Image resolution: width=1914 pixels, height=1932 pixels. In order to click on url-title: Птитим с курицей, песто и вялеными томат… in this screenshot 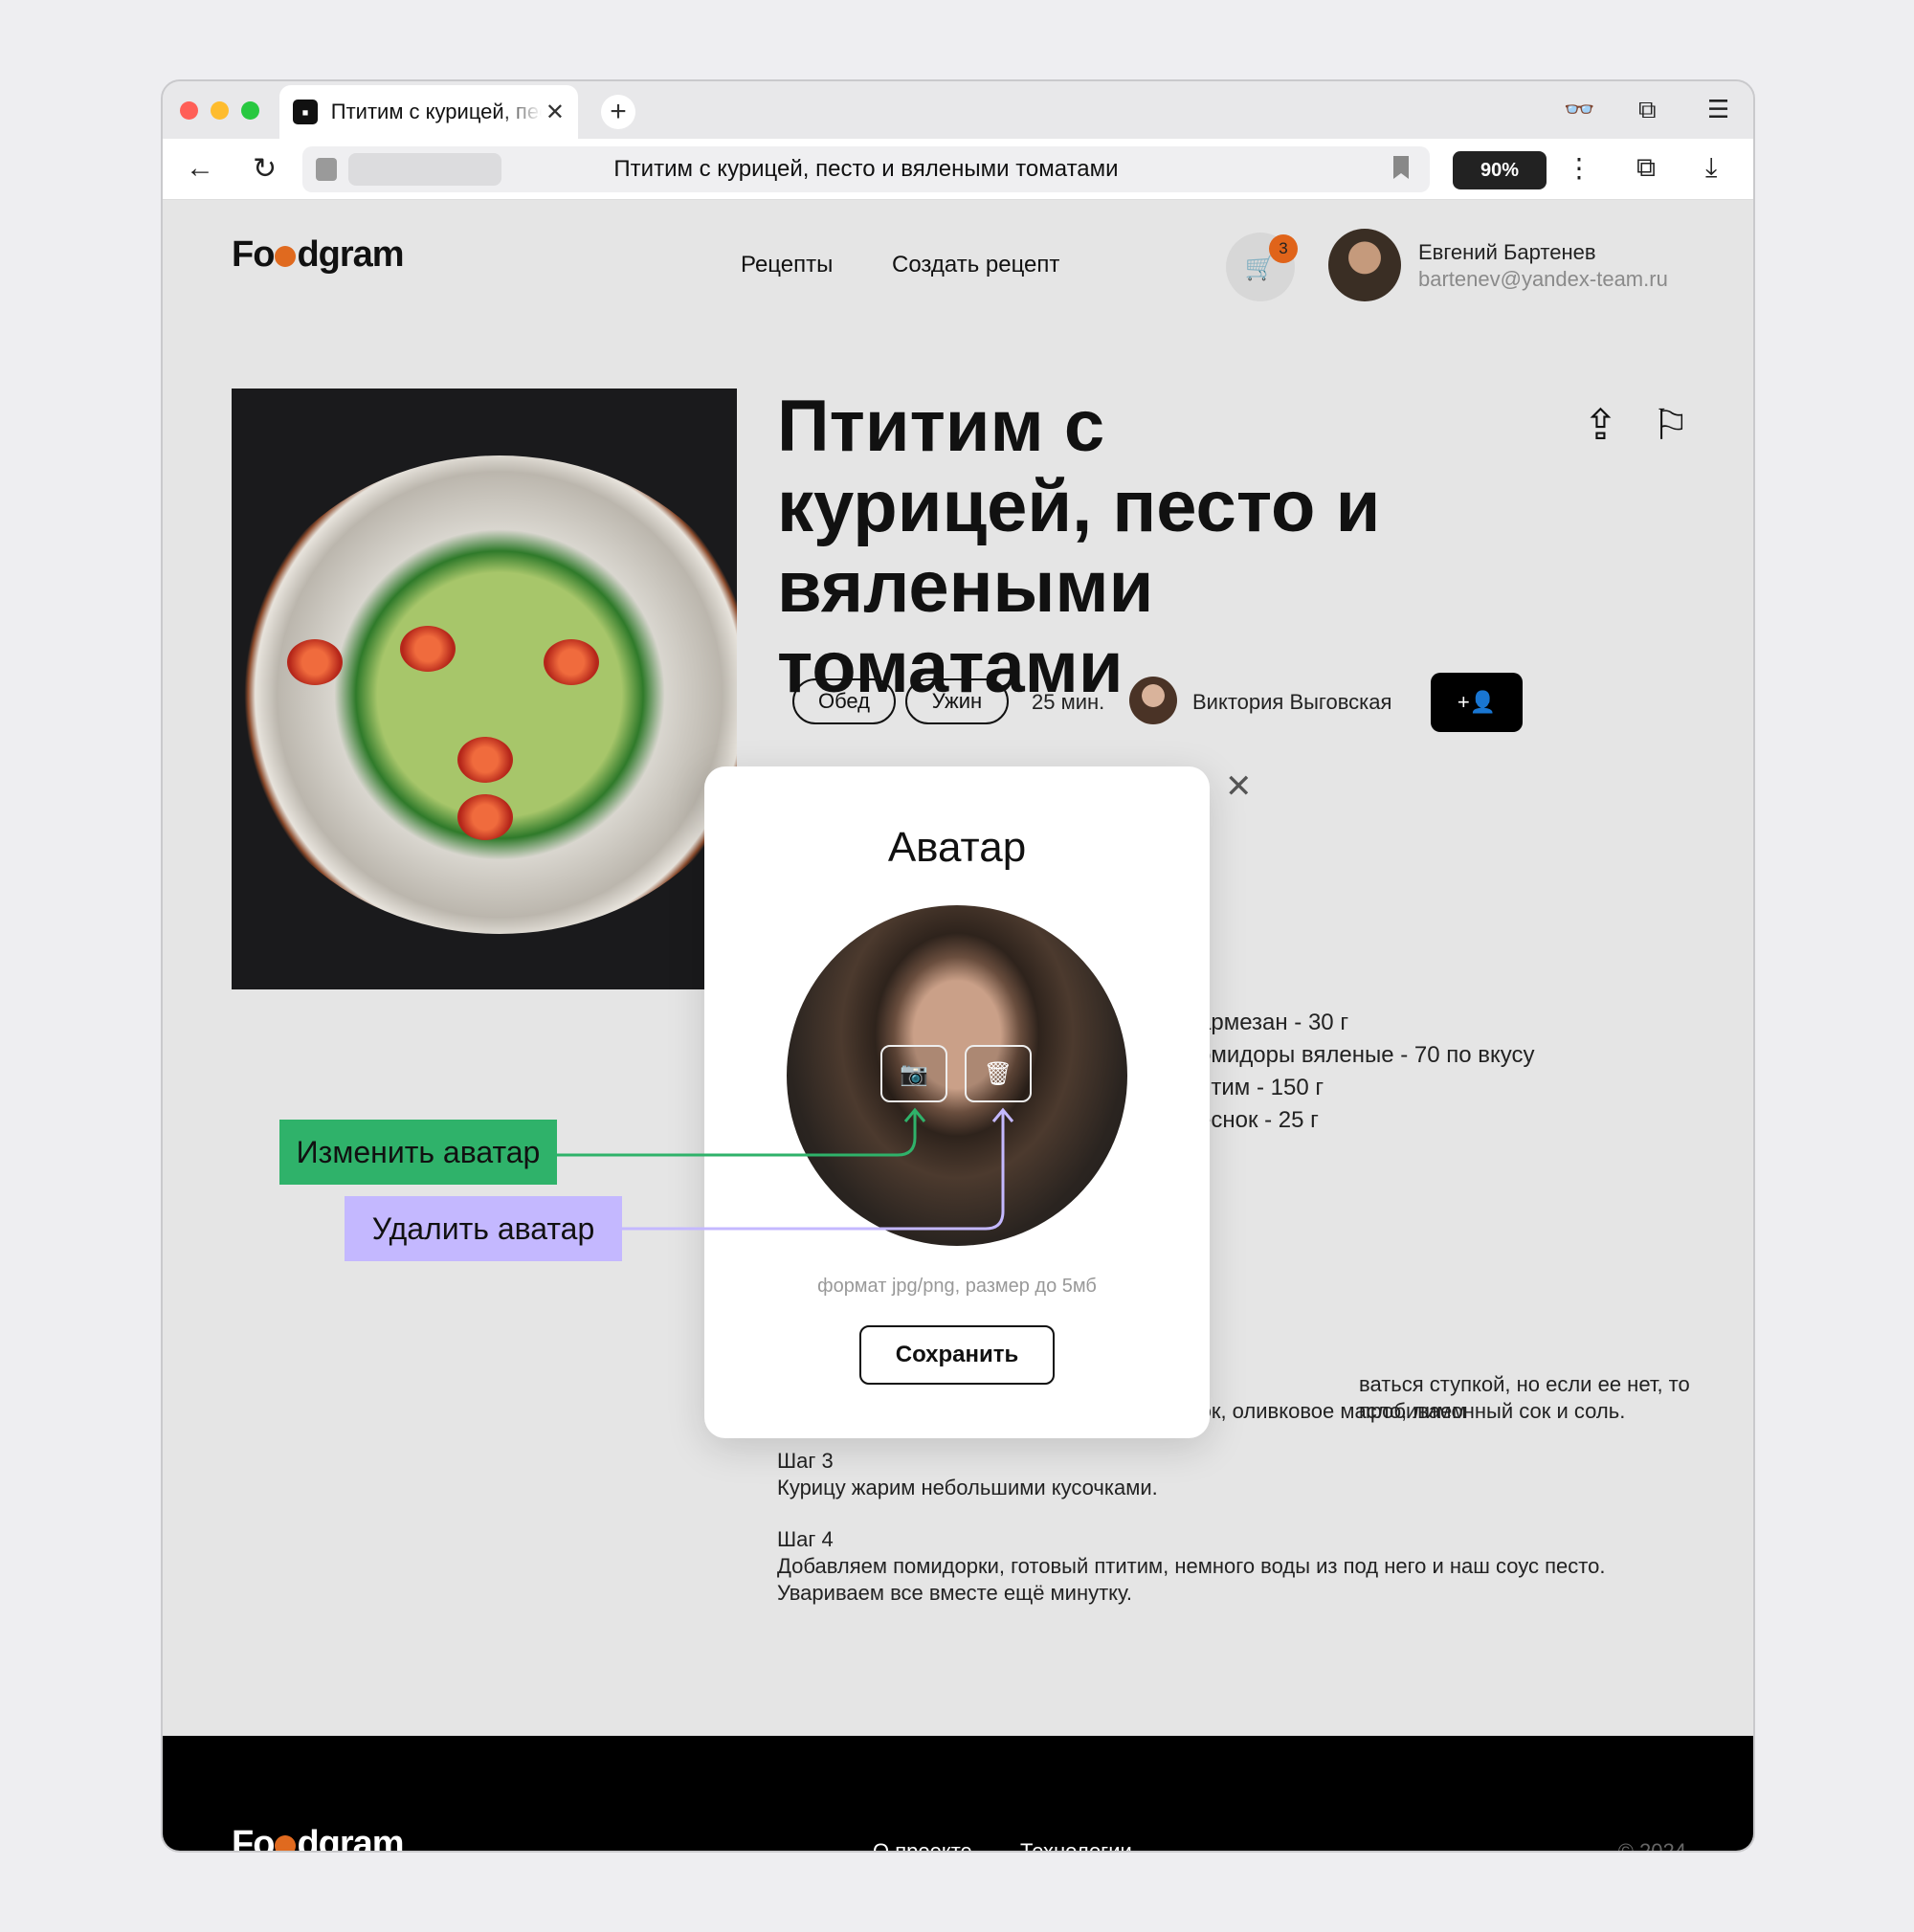, I will do `click(866, 169)`.